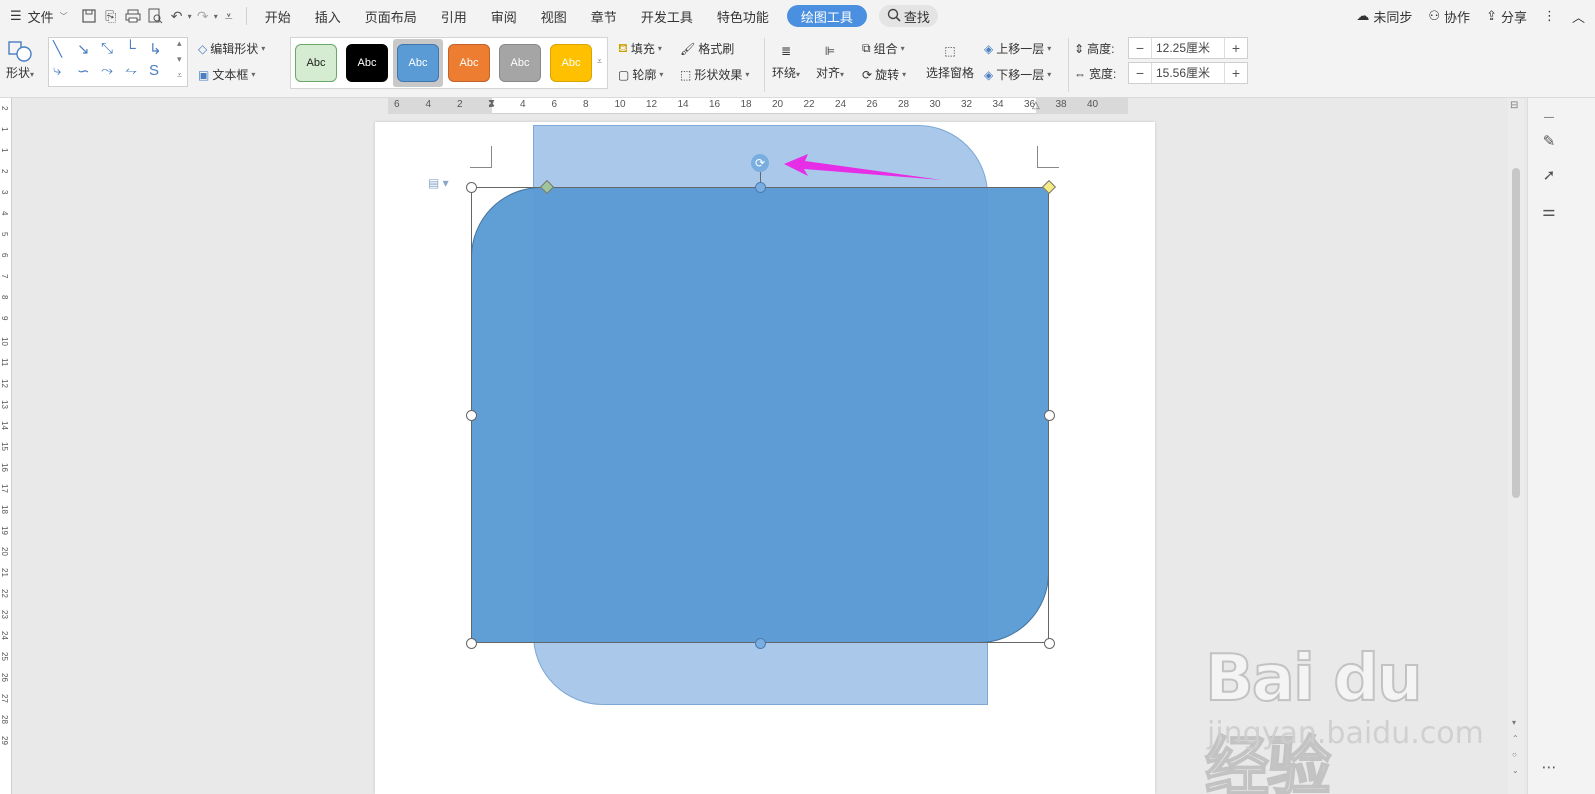 The width and height of the screenshot is (1595, 794). What do you see at coordinates (253, 74) in the screenshot?
I see `textbox-dropdown-icon: ▾` at bounding box center [253, 74].